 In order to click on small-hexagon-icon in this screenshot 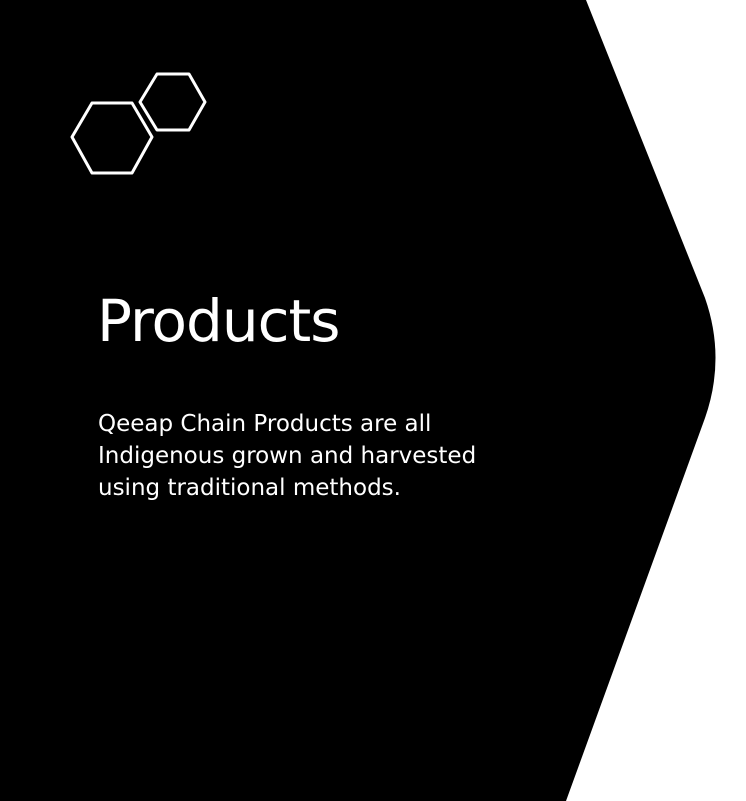, I will do `click(172, 102)`.